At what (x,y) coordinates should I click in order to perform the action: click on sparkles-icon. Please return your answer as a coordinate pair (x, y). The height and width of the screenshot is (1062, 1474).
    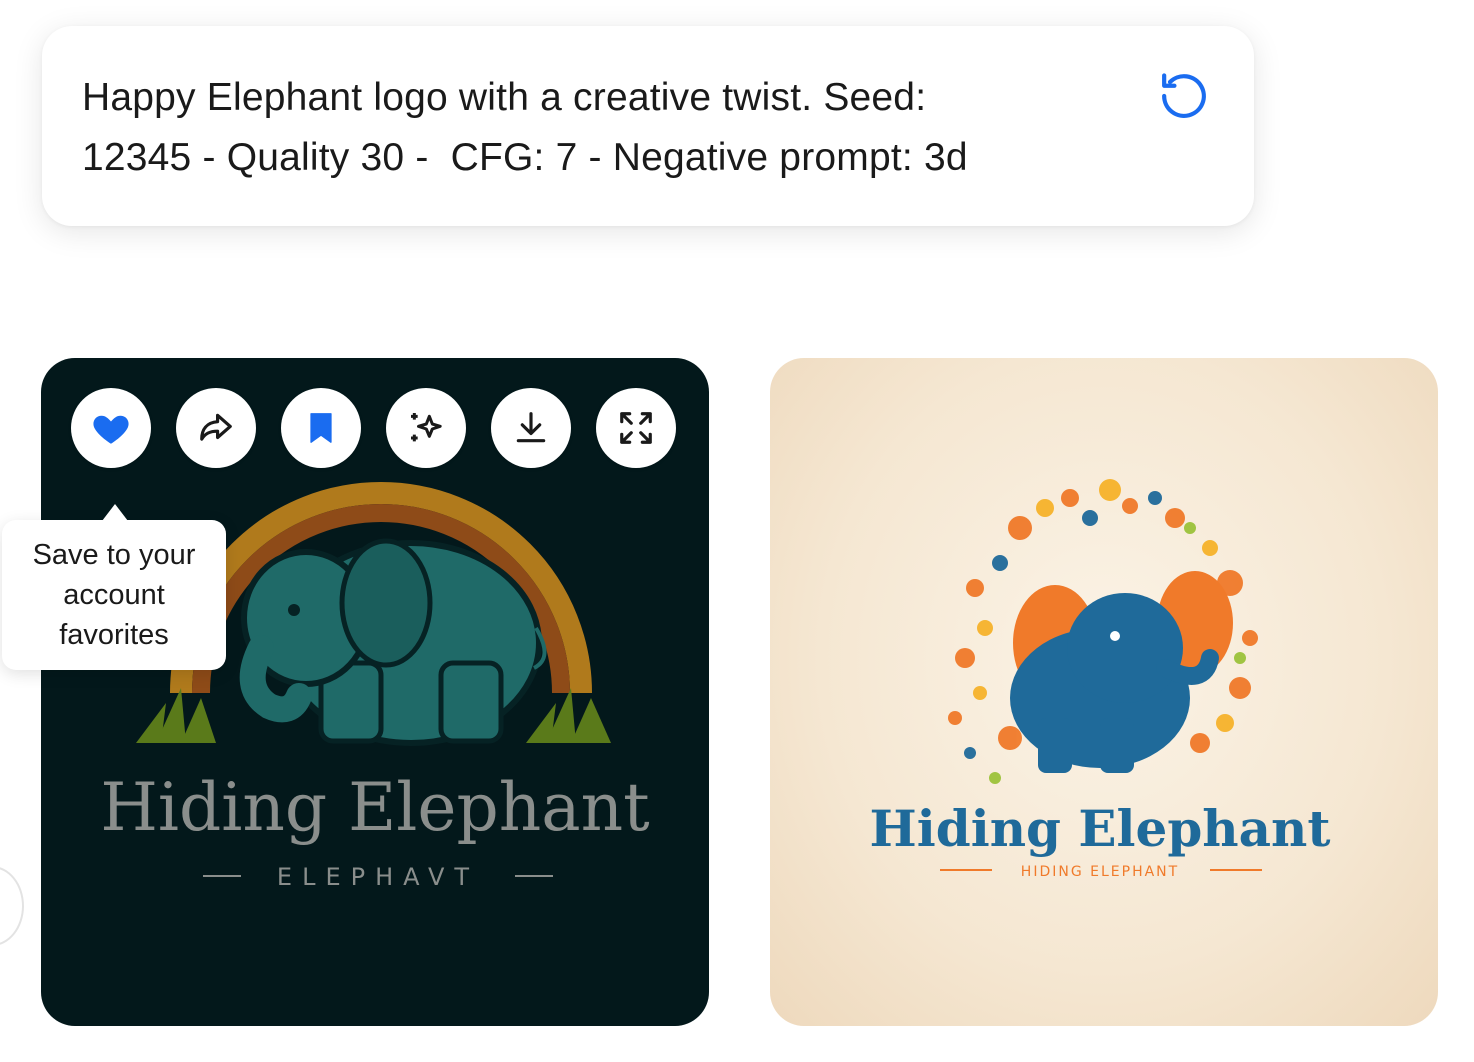
    Looking at the image, I should click on (426, 427).